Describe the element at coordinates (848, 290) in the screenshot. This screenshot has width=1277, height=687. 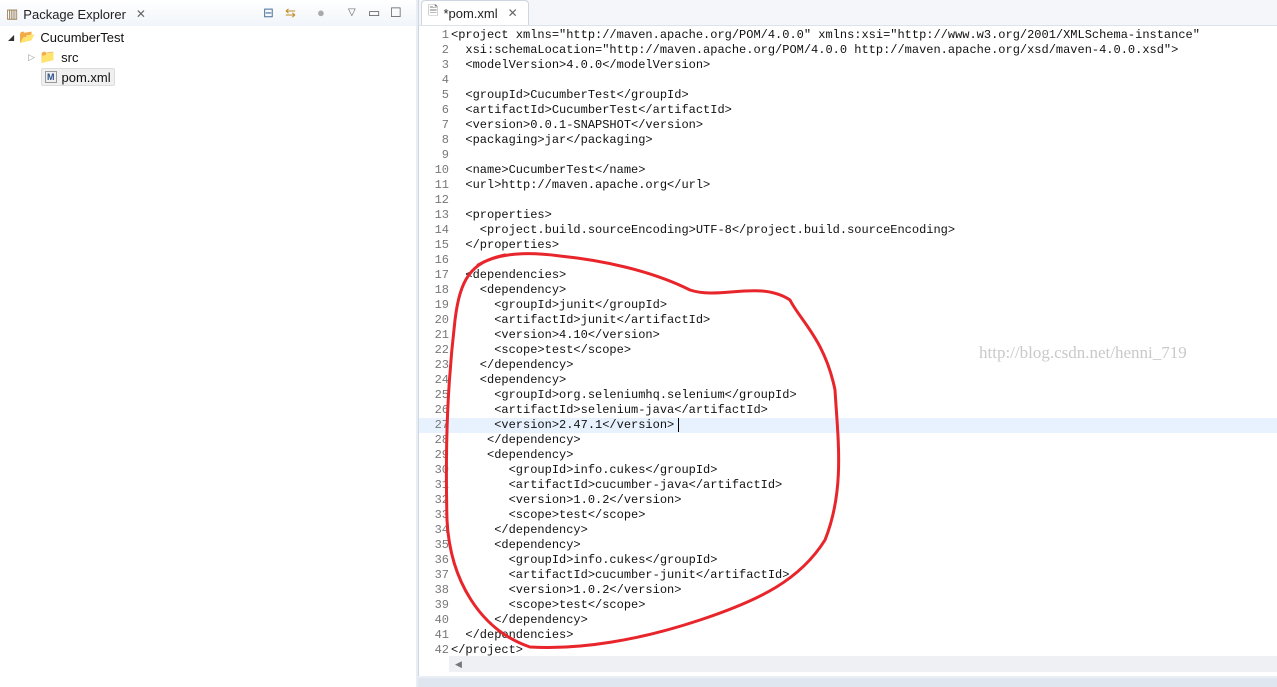
I see `code-line: 18 <dependency>` at that location.